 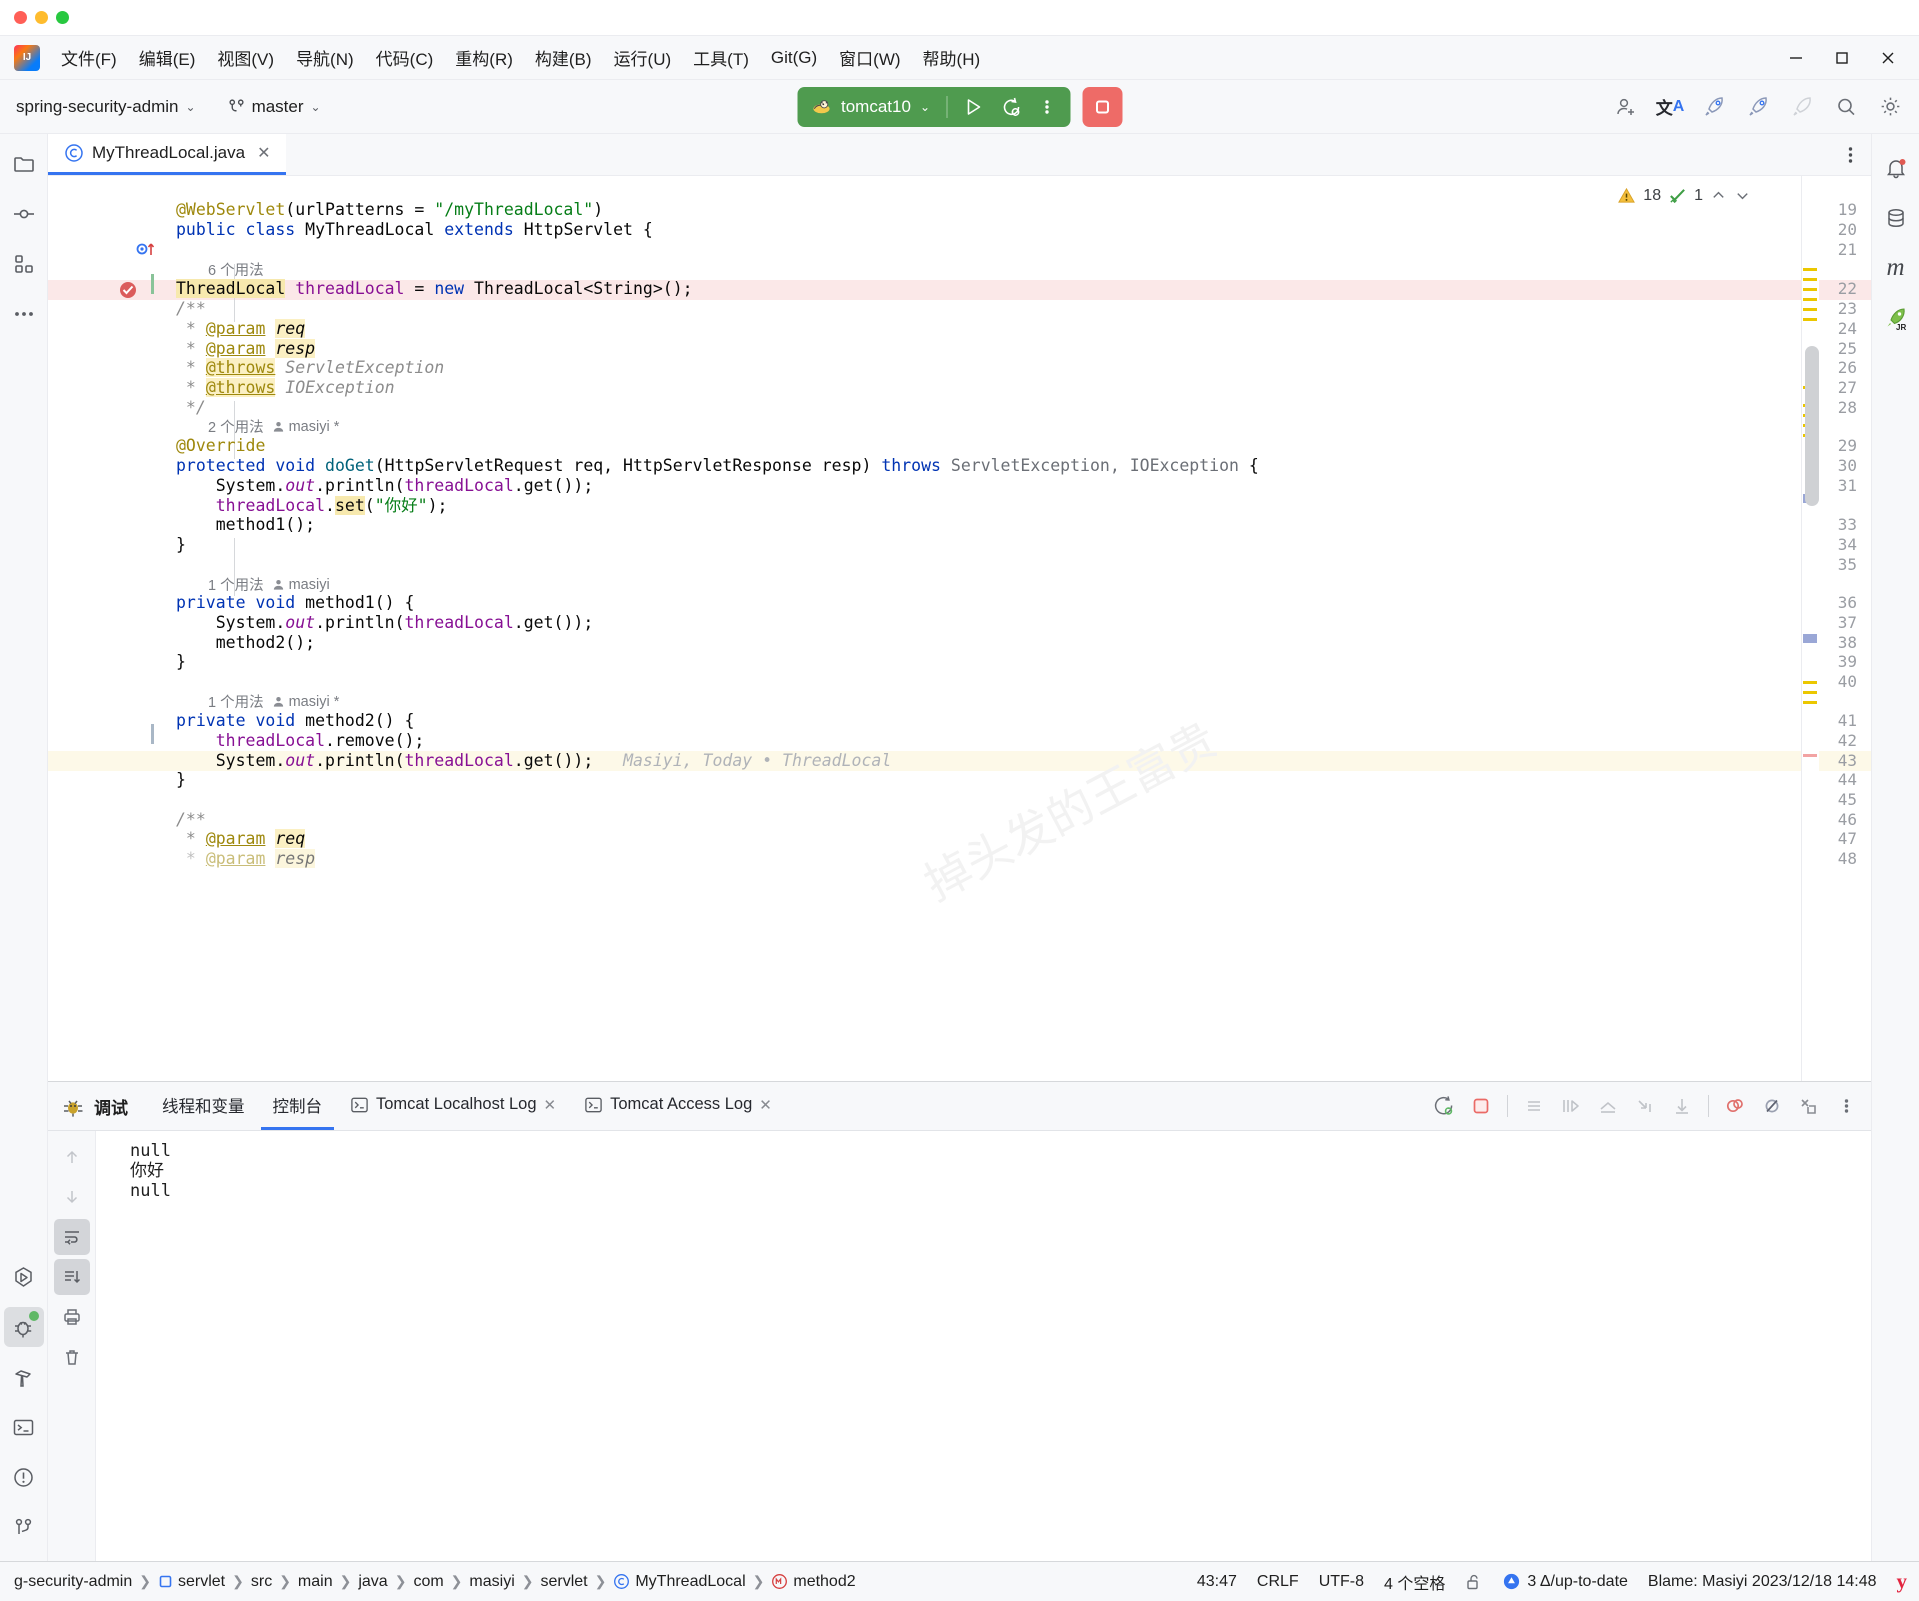 I want to click on breakpoint-icon, so click(x=128, y=290).